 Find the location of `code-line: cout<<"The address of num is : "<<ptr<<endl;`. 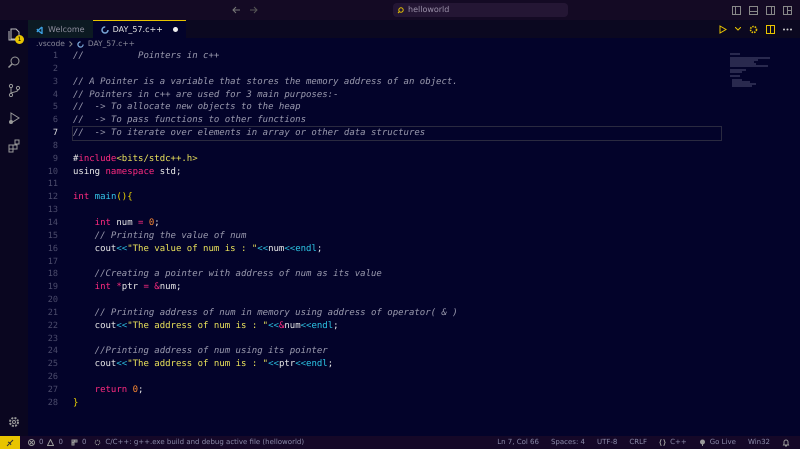

code-line: cout<<"The address of num is : "<<ptr<<endl; is located at coordinates (214, 365).